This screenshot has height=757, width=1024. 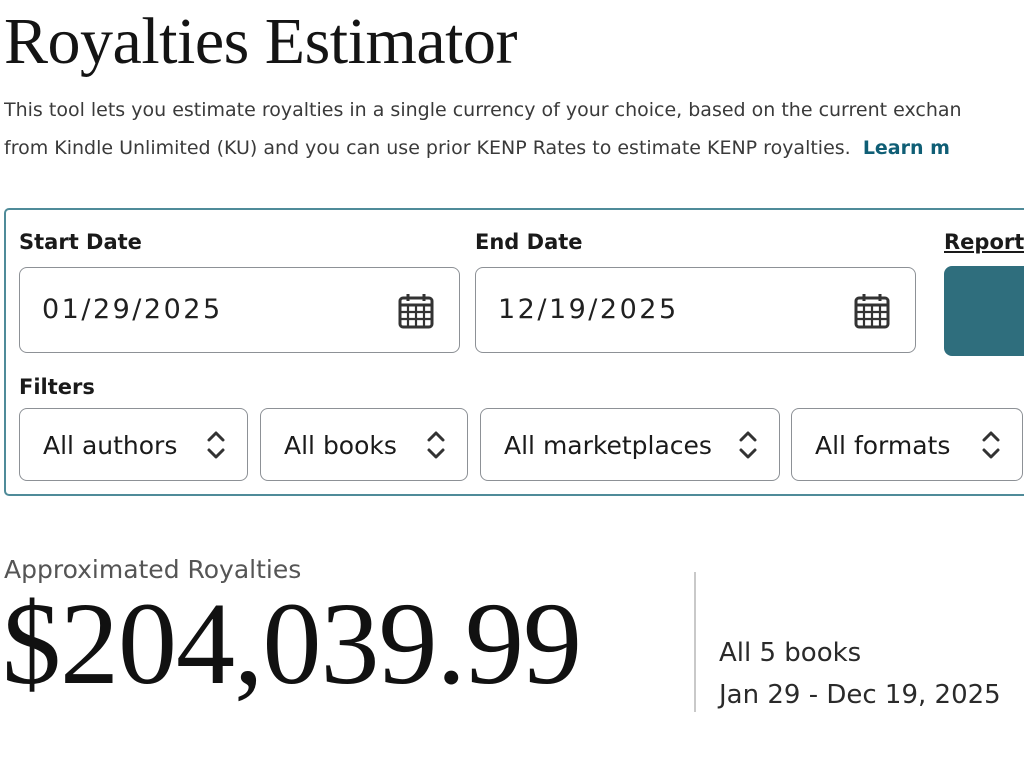 What do you see at coordinates (588, 309) in the screenshot?
I see `end-date-value: 12/19/2025` at bounding box center [588, 309].